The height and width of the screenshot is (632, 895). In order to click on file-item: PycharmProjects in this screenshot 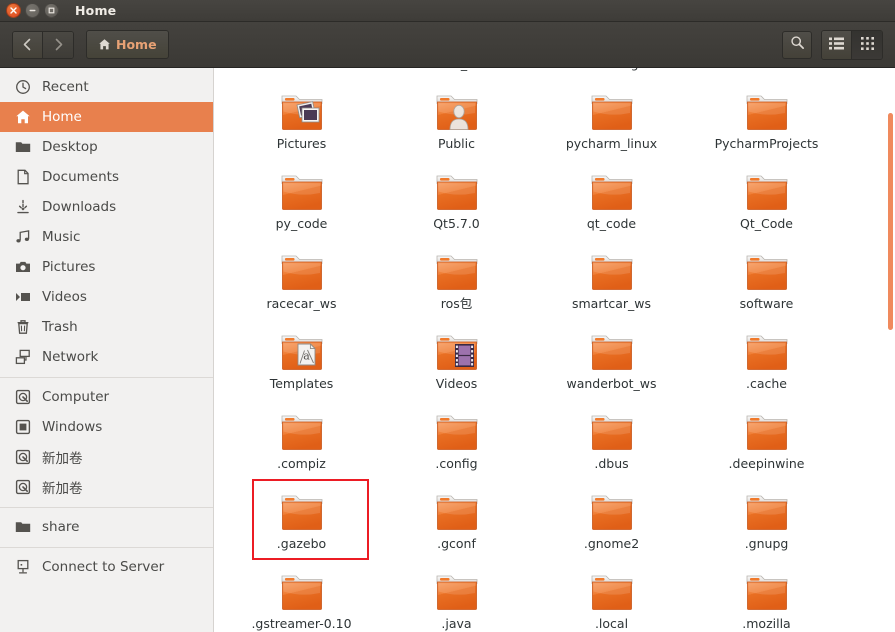, I will do `click(766, 121)`.